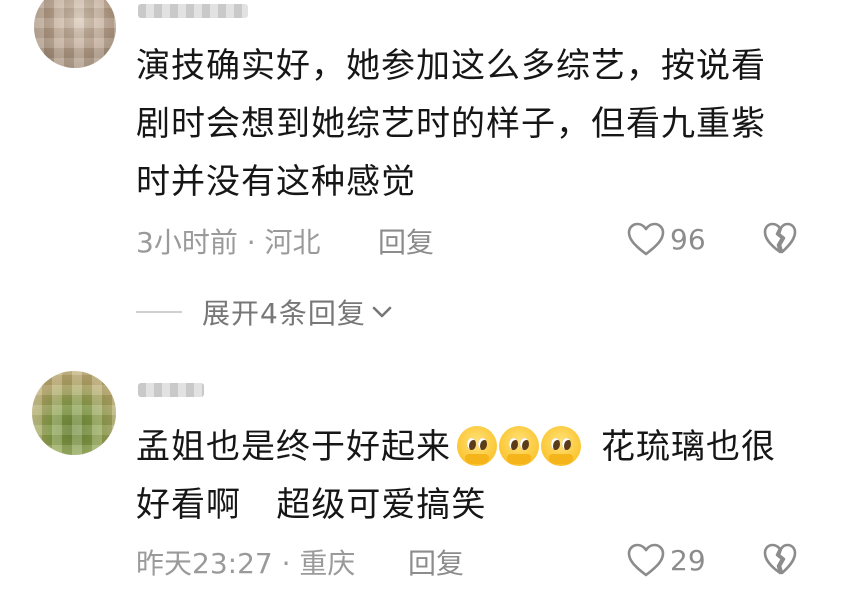  I want to click on like-count: 96, so click(688, 239).